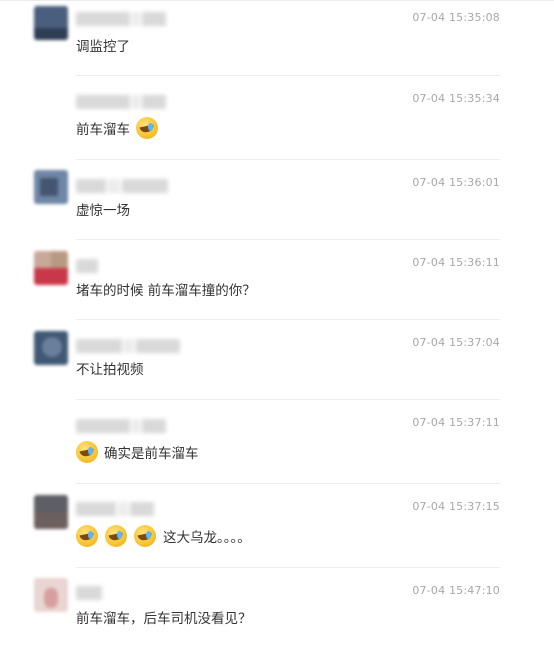 The height and width of the screenshot is (645, 554). I want to click on comment-text: 虚惊一场, so click(103, 211).